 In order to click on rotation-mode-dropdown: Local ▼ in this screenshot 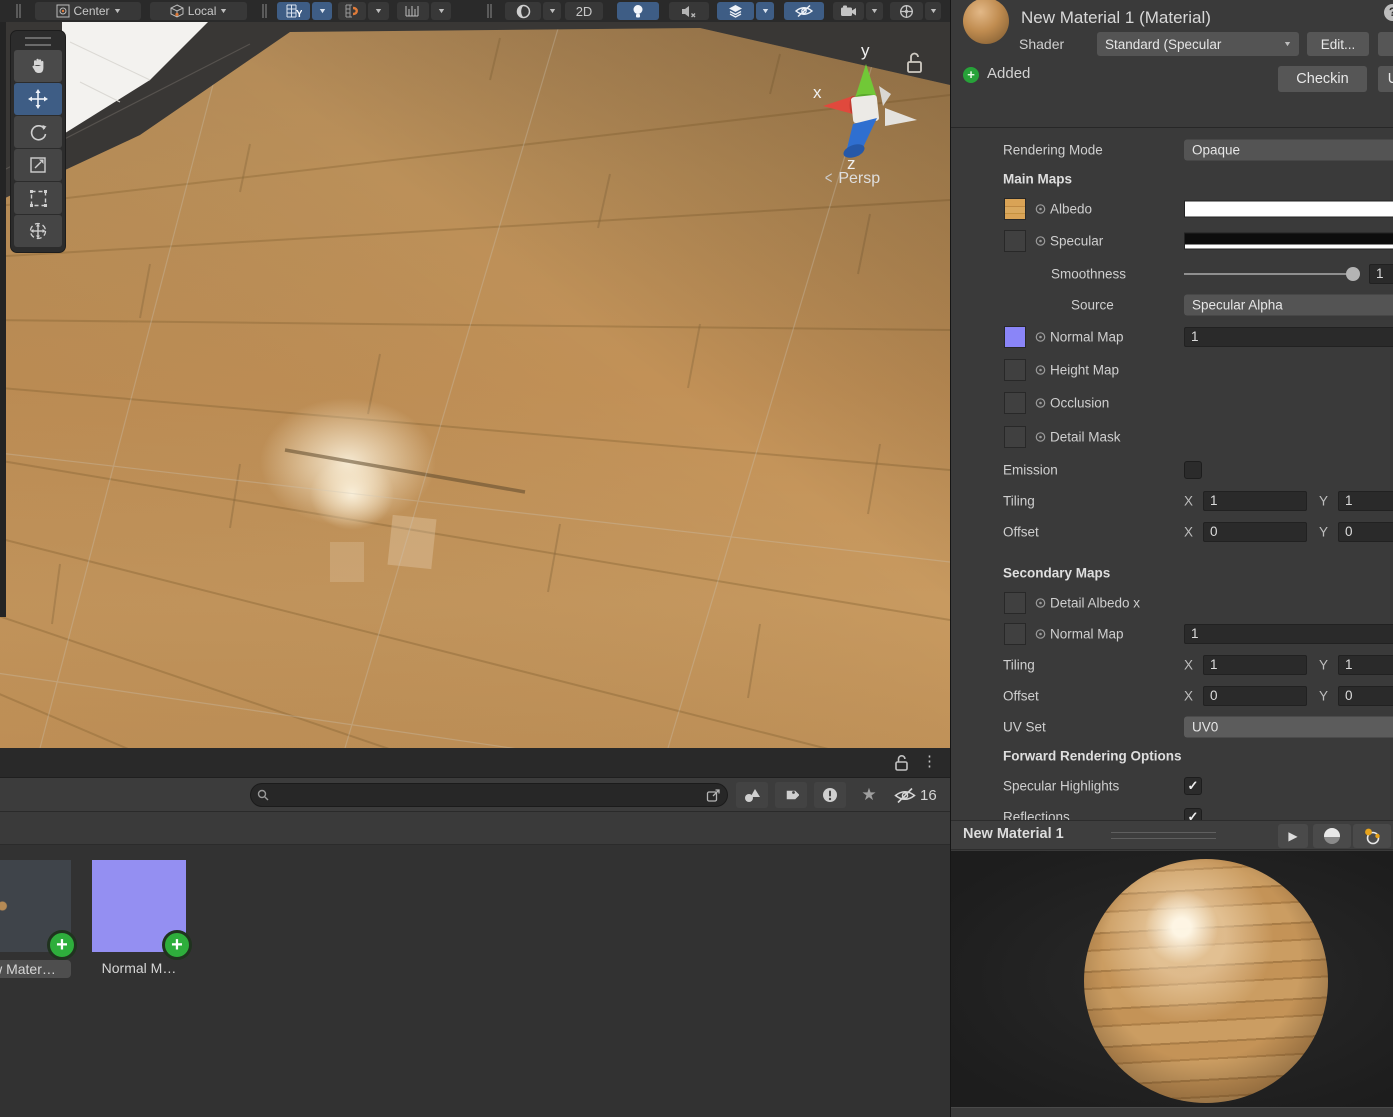, I will do `click(198, 11)`.